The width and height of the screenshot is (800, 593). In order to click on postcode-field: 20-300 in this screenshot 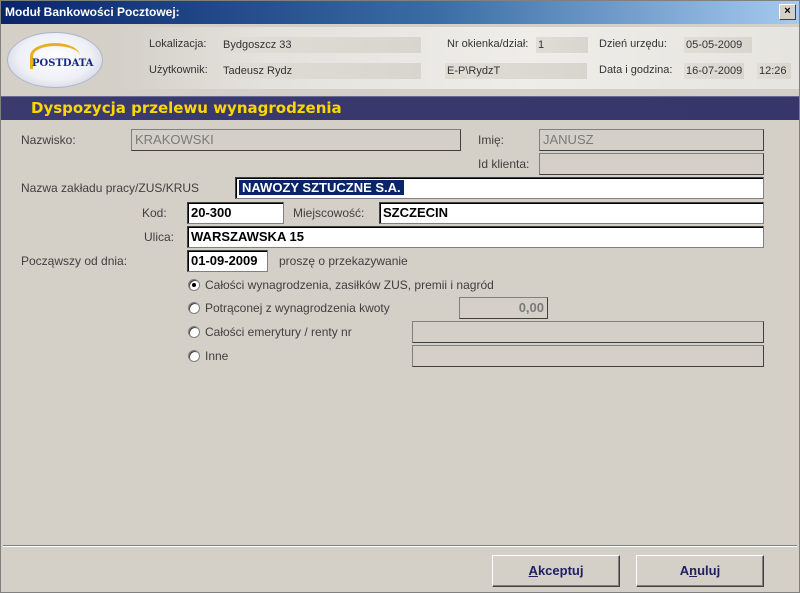, I will do `click(235, 213)`.